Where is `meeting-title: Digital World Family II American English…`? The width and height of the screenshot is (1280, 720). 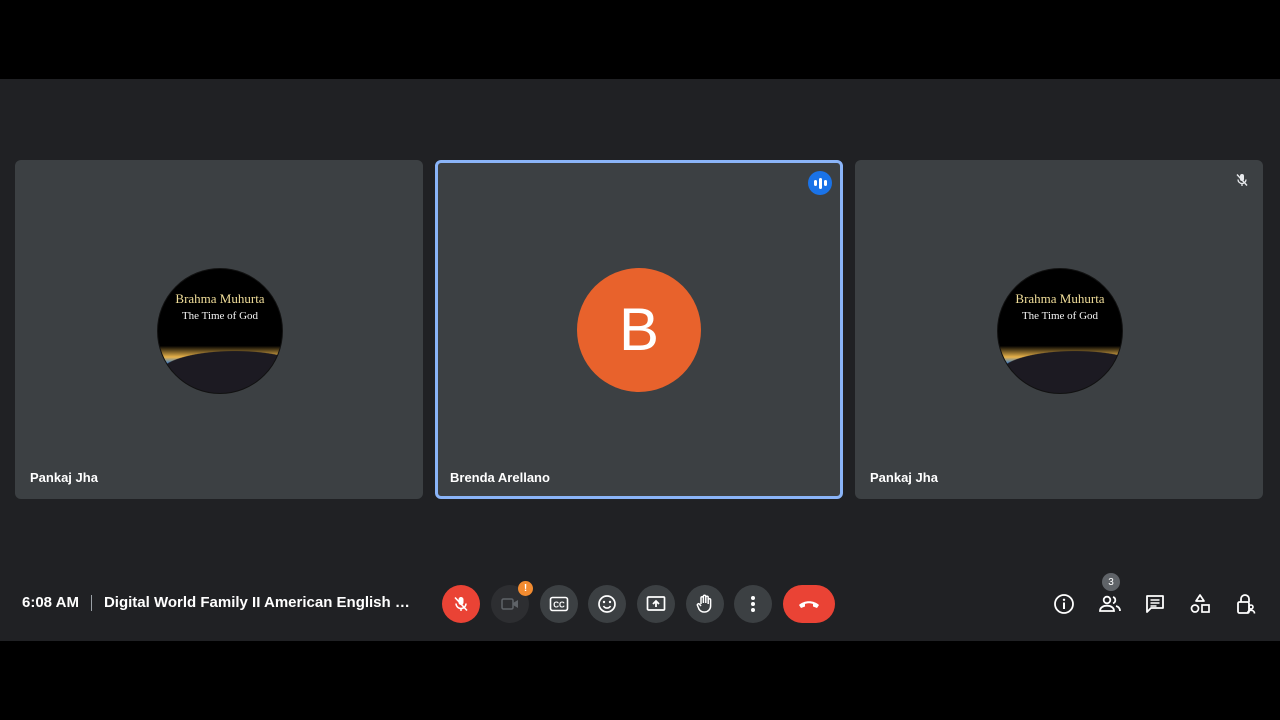
meeting-title: Digital World Family II American English… is located at coordinates (259, 602).